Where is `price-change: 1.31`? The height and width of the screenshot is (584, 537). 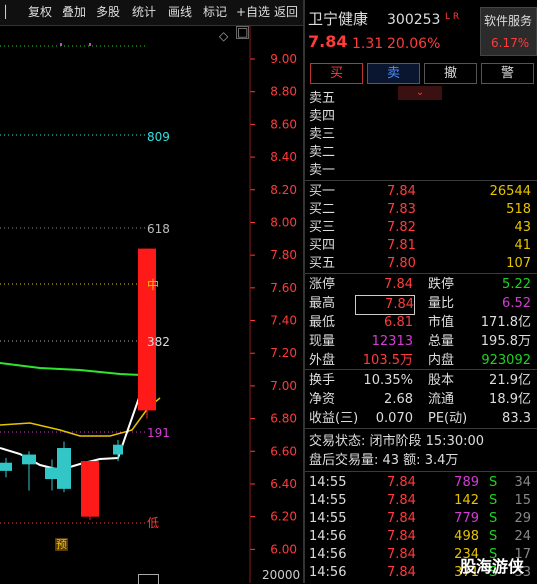
price-change: 1.31 is located at coordinates (368, 44).